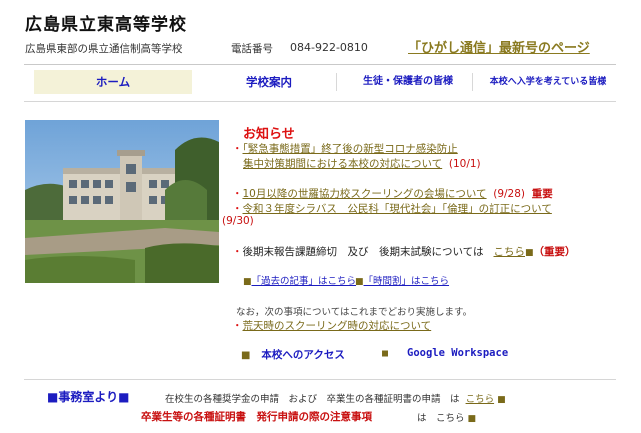 The width and height of the screenshot is (641, 433). I want to click on important-badge: 重要, so click(542, 194).